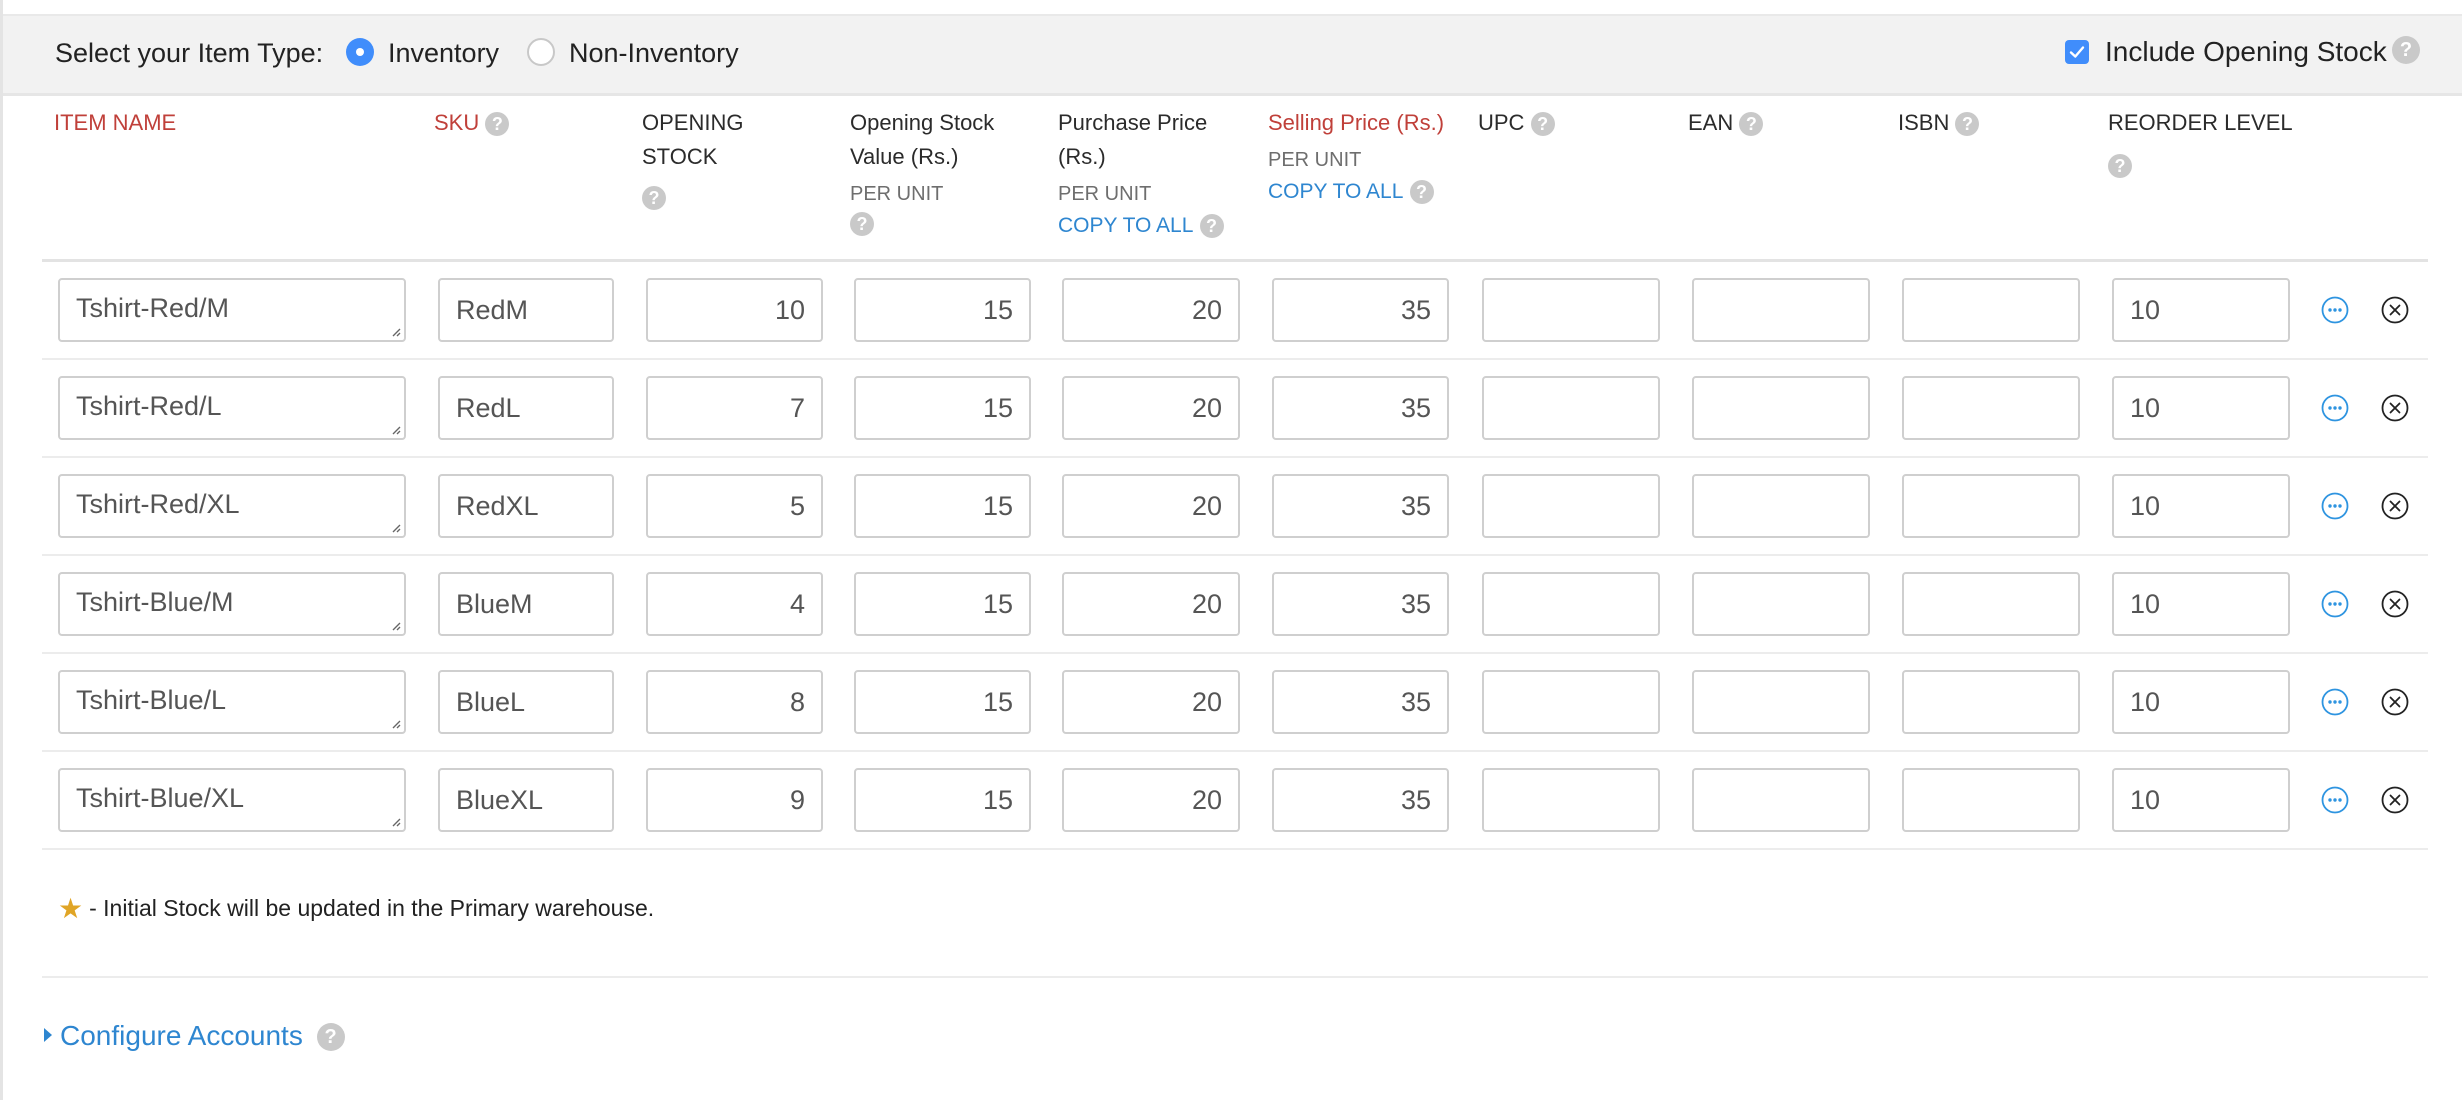 This screenshot has height=1100, width=2462. Describe the element at coordinates (181, 1035) in the screenshot. I see `configure-accounts-label: Configure Accounts` at that location.